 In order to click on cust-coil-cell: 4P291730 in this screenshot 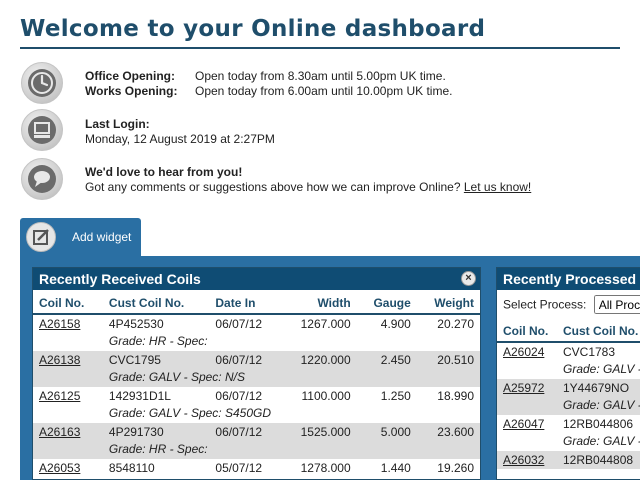, I will do `click(156, 432)`.